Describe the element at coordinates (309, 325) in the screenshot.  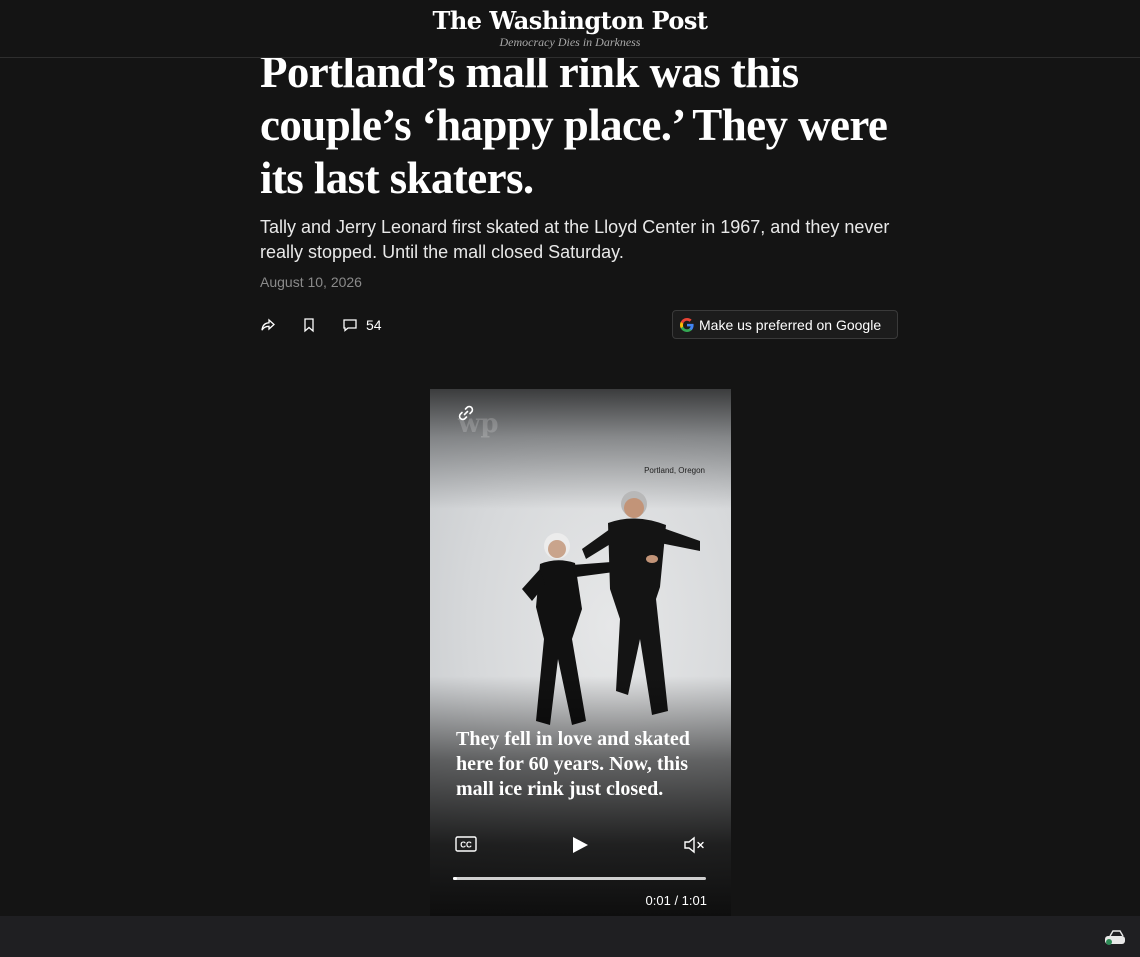
I see `bookmark-icon` at that location.